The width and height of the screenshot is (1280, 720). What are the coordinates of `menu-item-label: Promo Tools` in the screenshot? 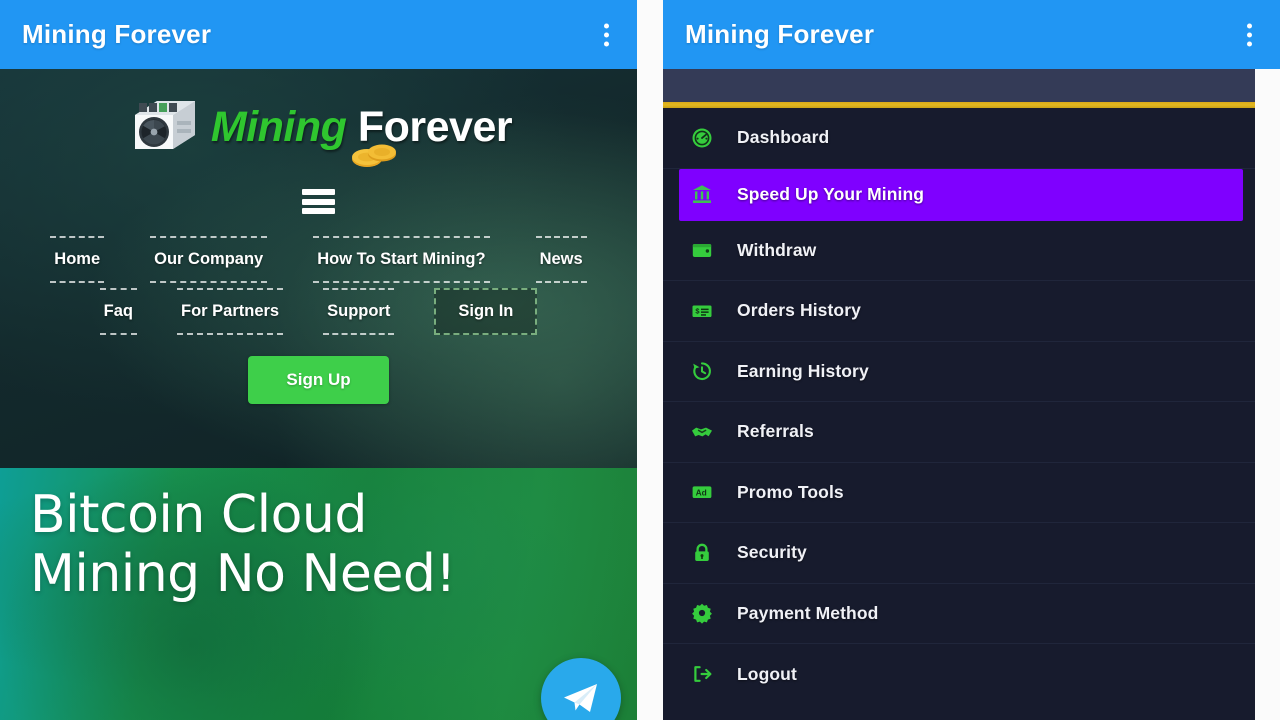 It's located at (790, 491).